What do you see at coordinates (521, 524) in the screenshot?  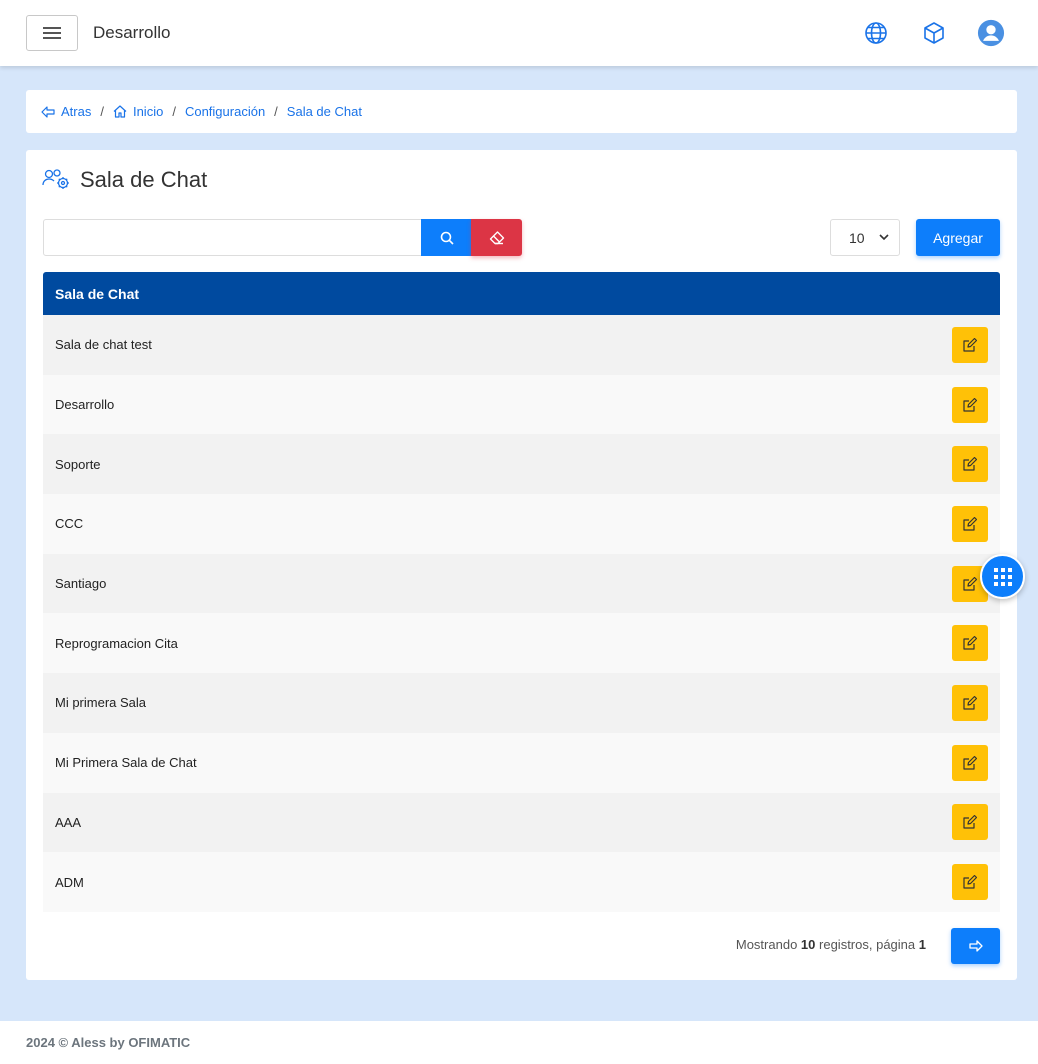 I see `table-row: CCC` at bounding box center [521, 524].